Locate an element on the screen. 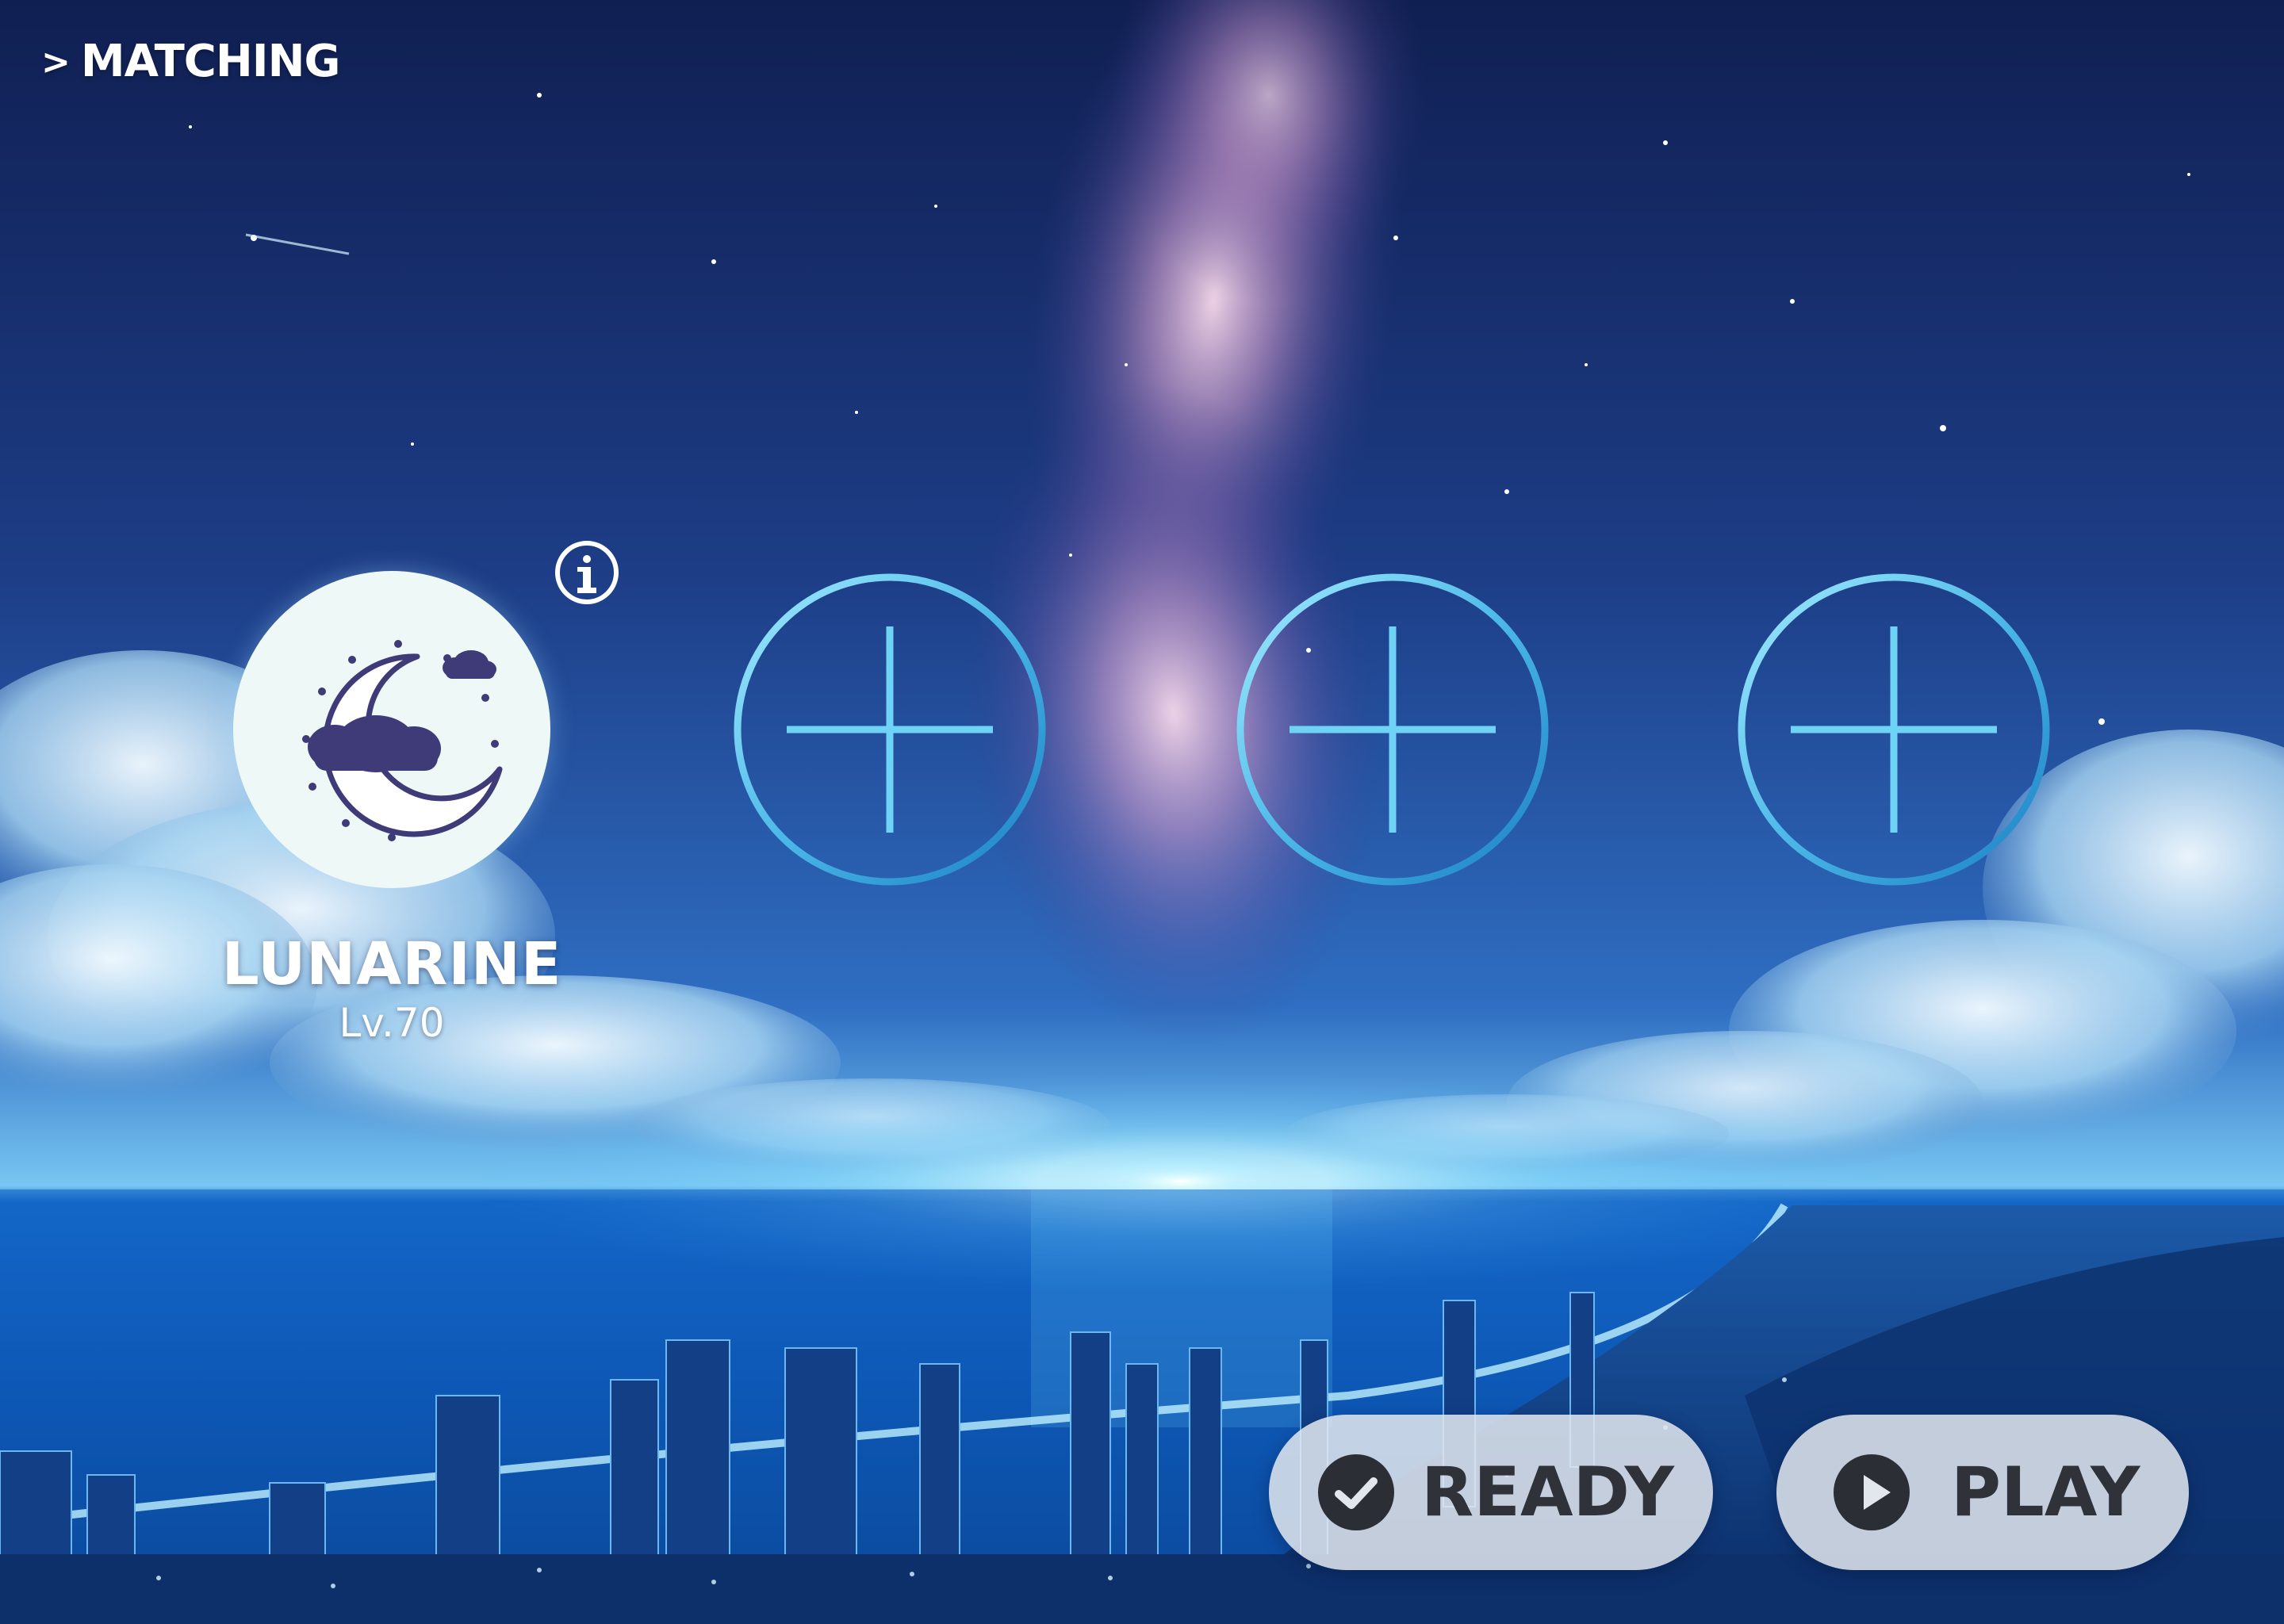 Image resolution: width=2284 pixels, height=1624 pixels. info-icon-dot is located at coordinates (587, 559).